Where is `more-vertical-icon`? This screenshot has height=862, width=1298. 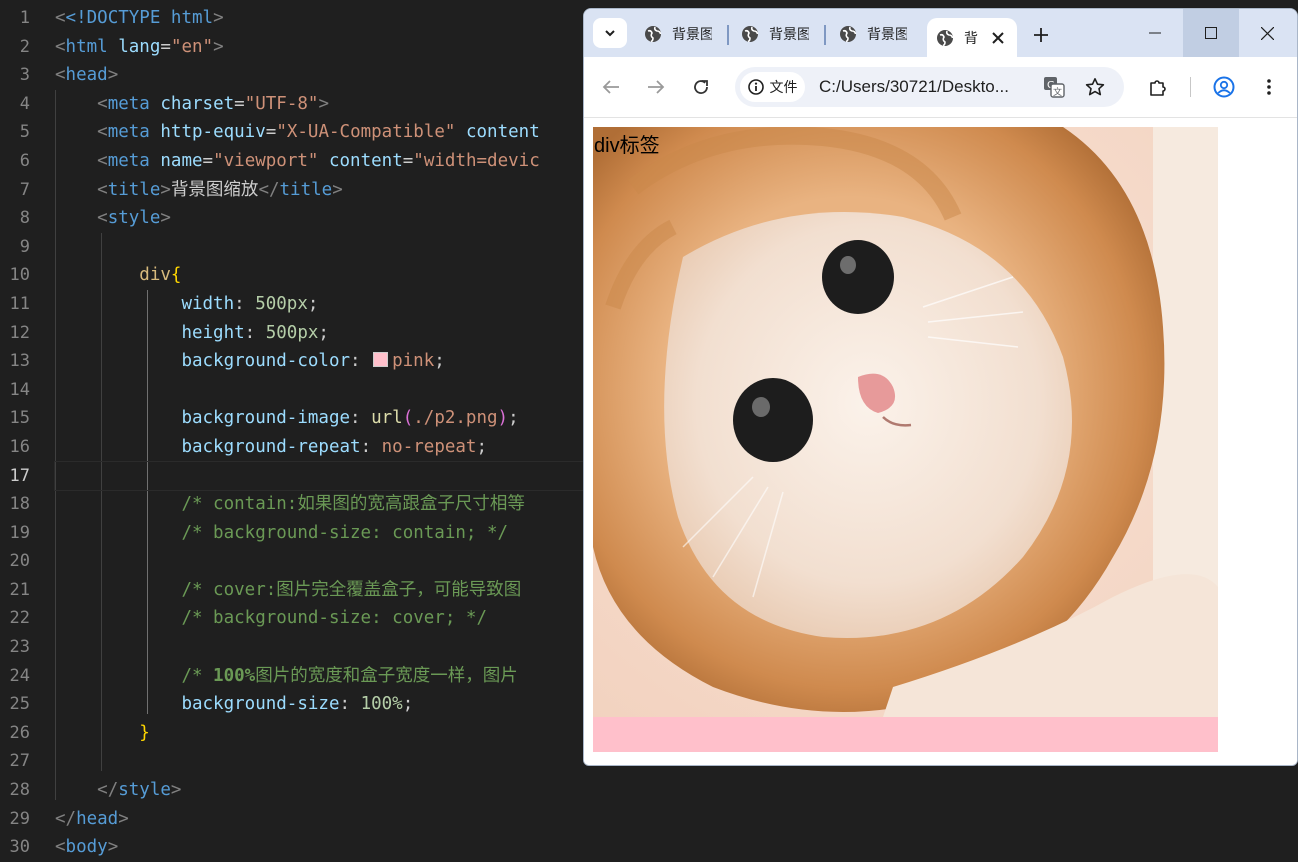
more-vertical-icon is located at coordinates (1269, 87).